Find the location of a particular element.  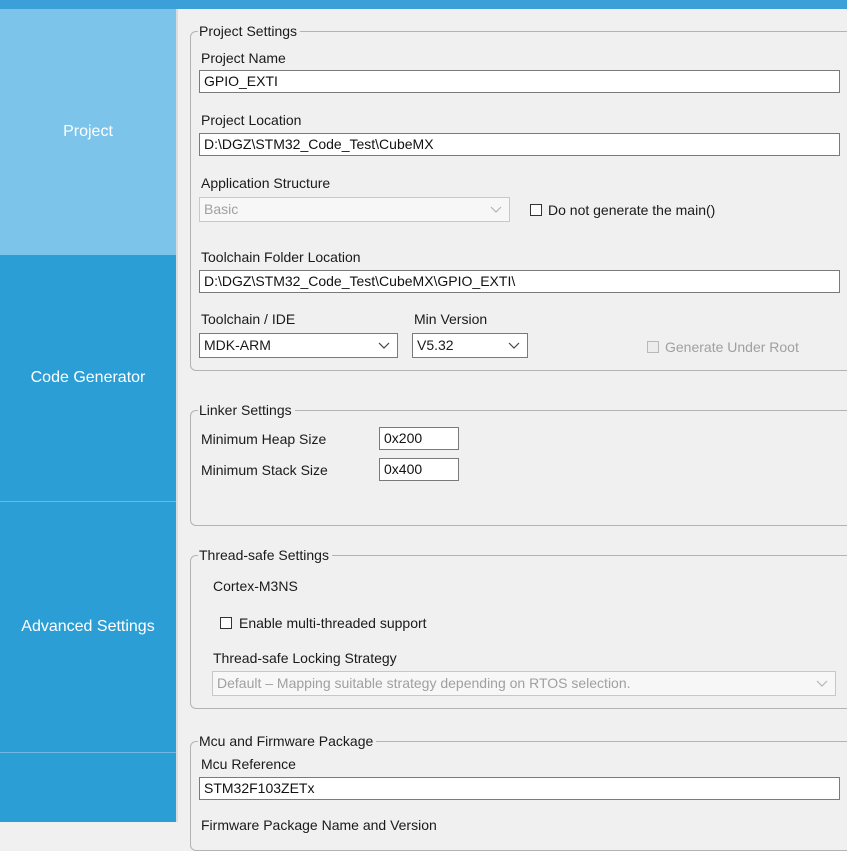

mcu-reference-label: Mcu Reference is located at coordinates (248, 764).